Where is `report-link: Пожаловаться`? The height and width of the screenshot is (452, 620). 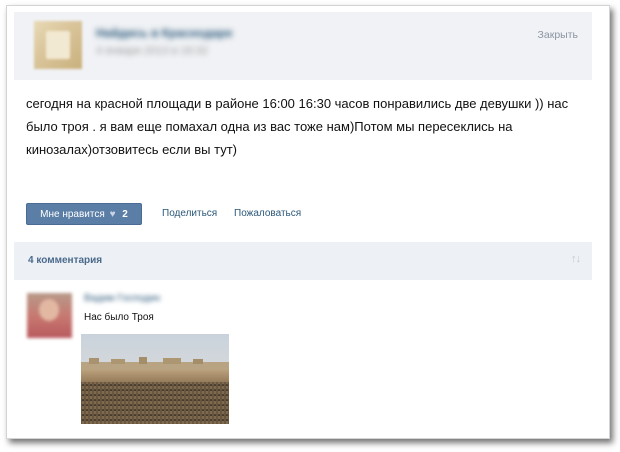 report-link: Пожаловаться is located at coordinates (267, 213).